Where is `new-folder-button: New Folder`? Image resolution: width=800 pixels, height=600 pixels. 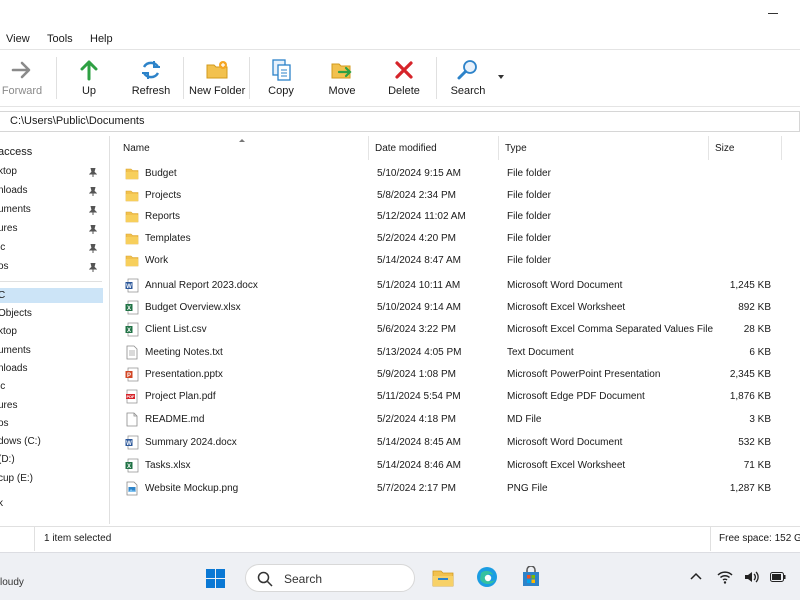 new-folder-button: New Folder is located at coordinates (217, 79).